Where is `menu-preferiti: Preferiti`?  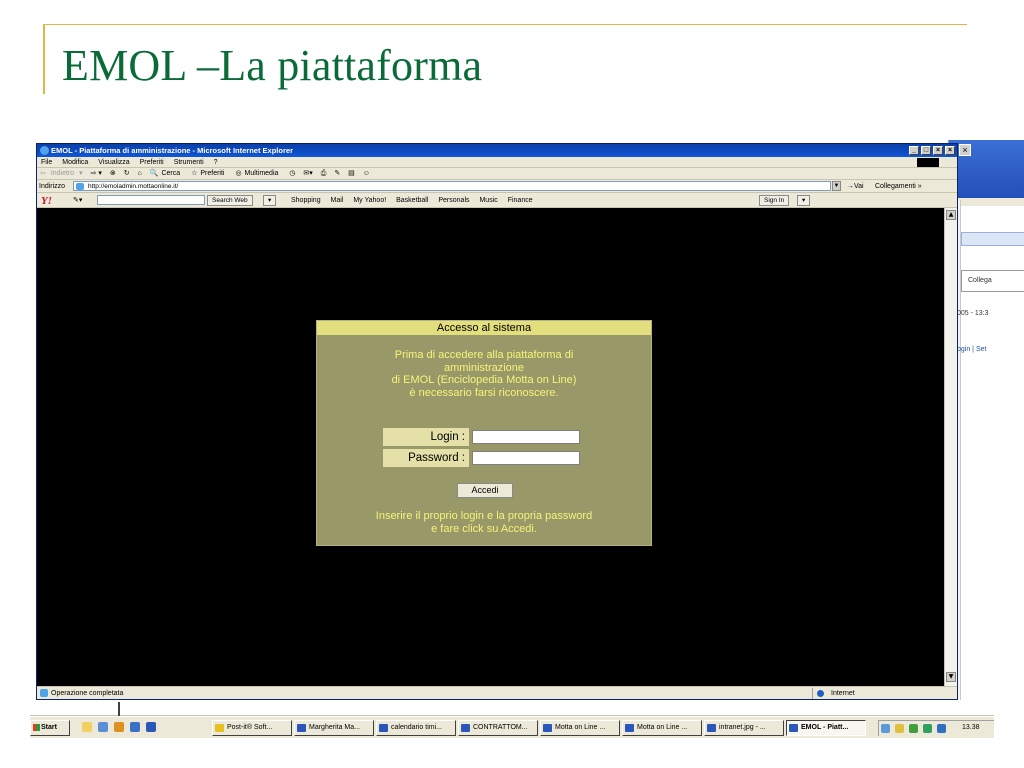
menu-preferiti: Preferiti is located at coordinates (152, 162).